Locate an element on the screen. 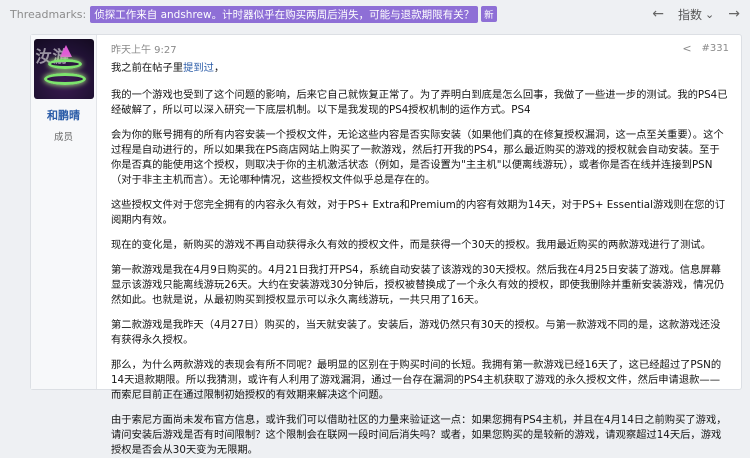  chevron-down-icon: ⌄ is located at coordinates (710, 14).